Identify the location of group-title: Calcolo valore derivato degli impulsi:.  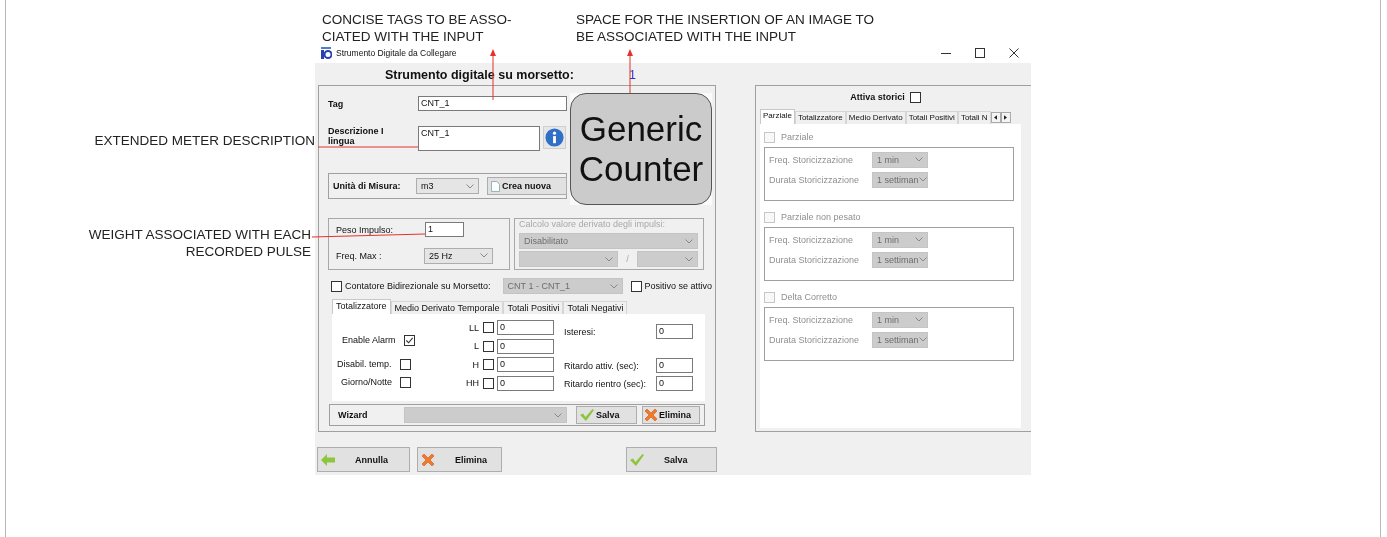
(593, 225).